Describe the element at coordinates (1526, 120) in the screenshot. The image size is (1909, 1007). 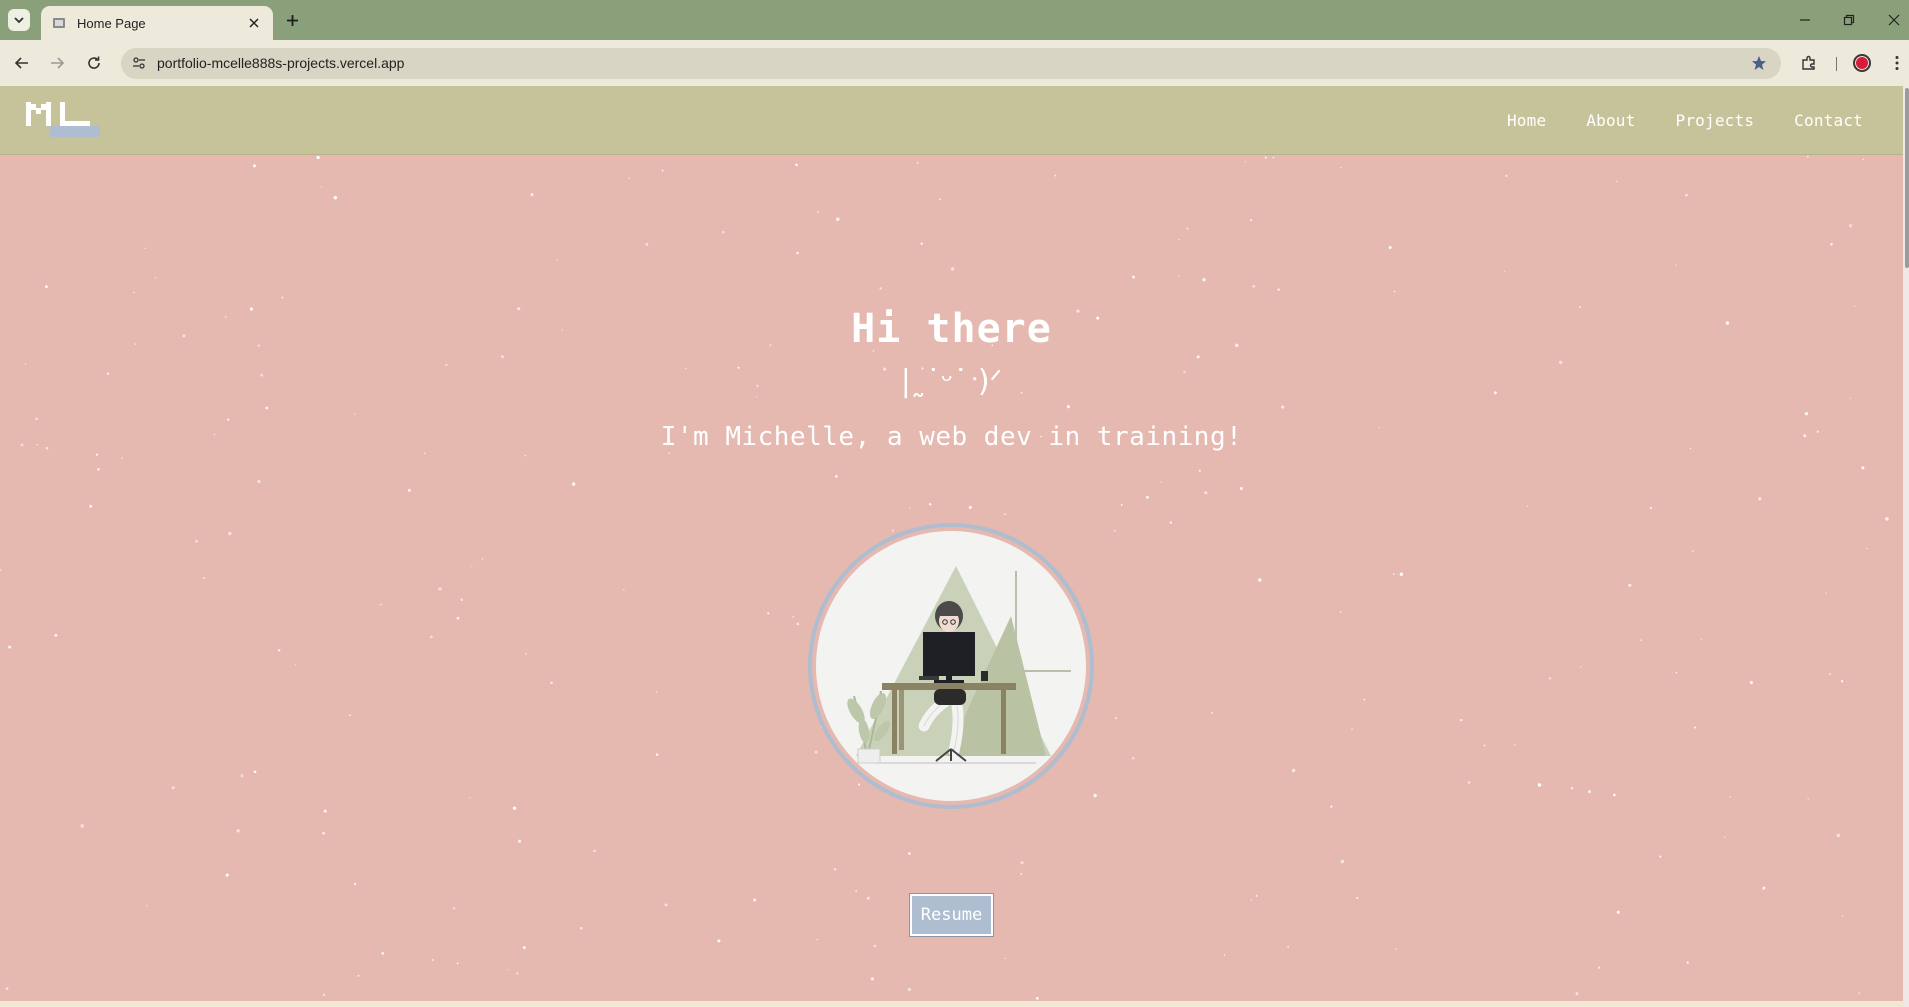
I see `nav-link-home: Home` at that location.